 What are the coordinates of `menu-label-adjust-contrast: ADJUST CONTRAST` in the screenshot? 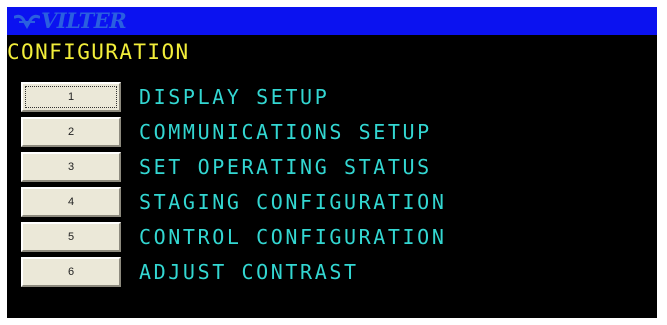 It's located at (249, 272).